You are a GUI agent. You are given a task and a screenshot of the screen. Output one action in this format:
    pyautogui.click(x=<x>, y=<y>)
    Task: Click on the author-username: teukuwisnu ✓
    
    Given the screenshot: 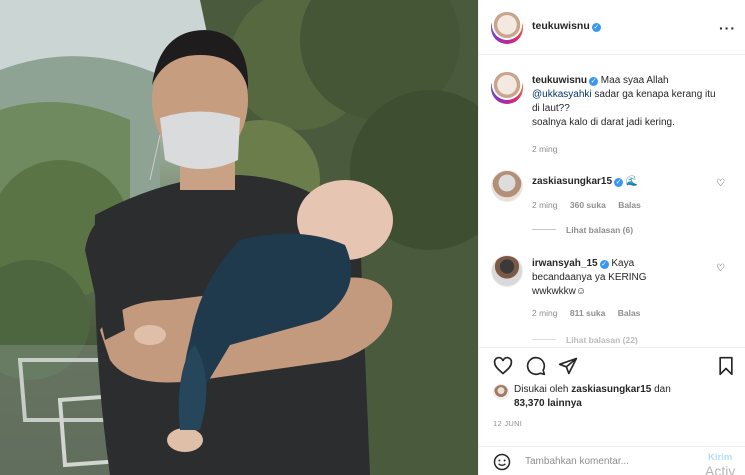 What is the action you would take?
    pyautogui.click(x=566, y=26)
    